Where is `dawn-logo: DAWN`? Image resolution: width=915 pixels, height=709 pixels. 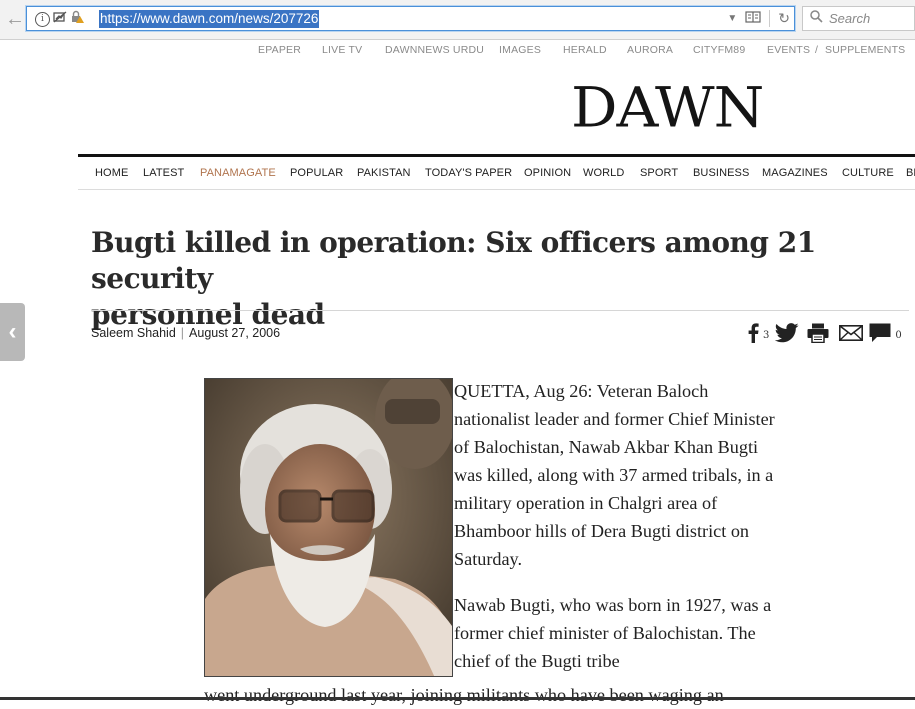
dawn-logo: DAWN is located at coordinates (667, 107).